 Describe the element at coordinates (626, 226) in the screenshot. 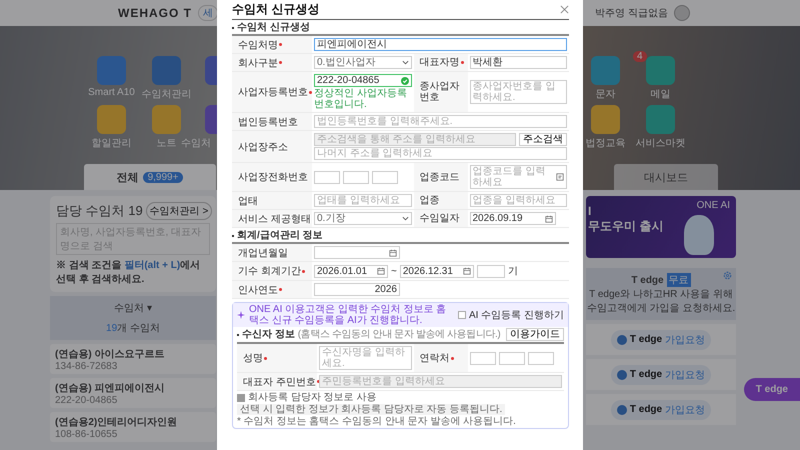

I see `banner-text: 무도우미 출시` at that location.